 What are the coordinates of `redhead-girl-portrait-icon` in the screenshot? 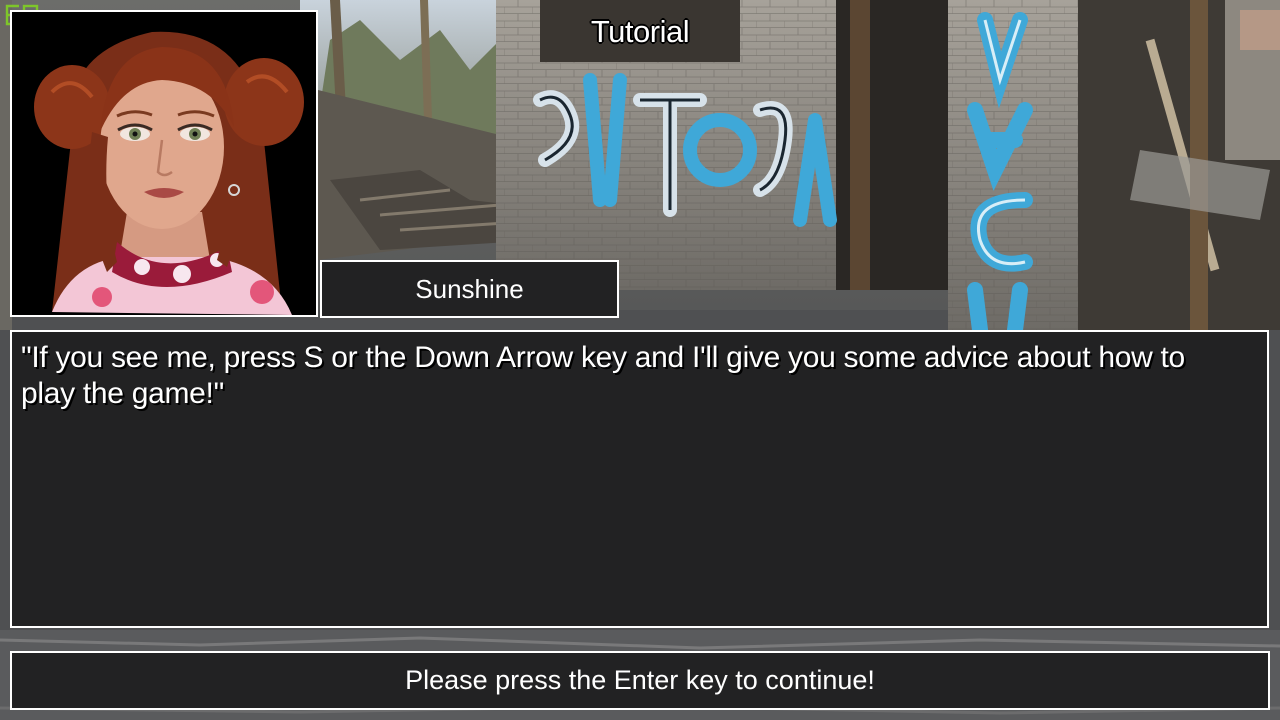 It's located at (164, 163).